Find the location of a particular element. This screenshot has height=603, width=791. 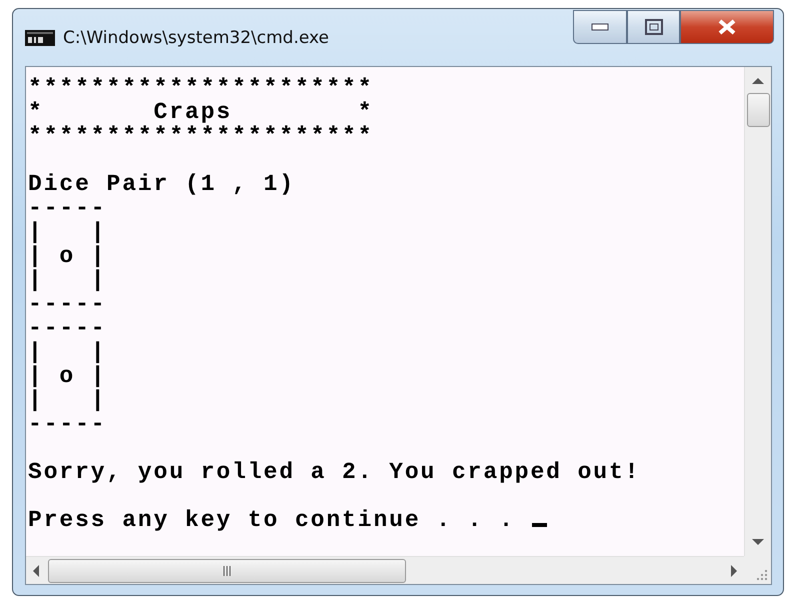

console-line: Sorry, you rolled a 2. You crapped out! is located at coordinates (334, 472).